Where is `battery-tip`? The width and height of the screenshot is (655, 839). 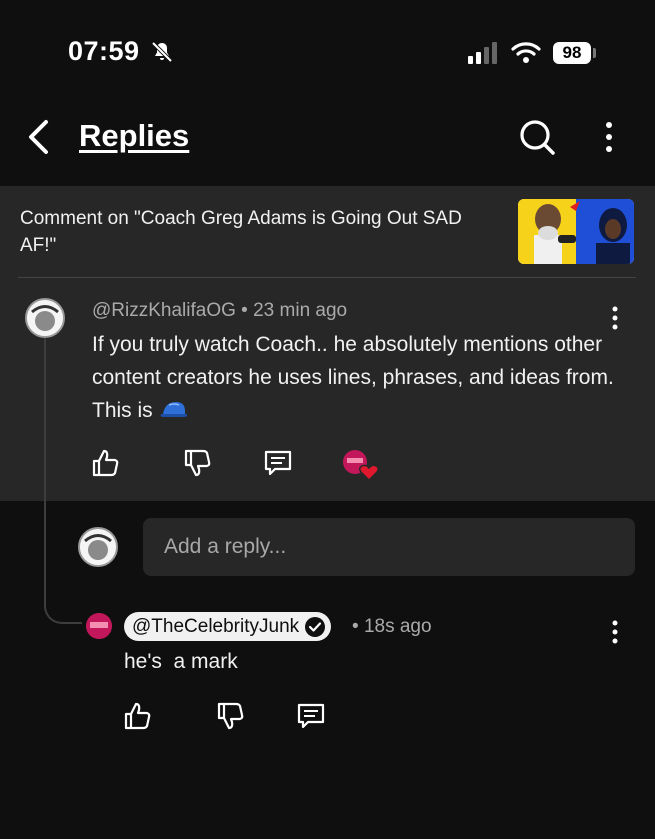
battery-tip is located at coordinates (594, 53).